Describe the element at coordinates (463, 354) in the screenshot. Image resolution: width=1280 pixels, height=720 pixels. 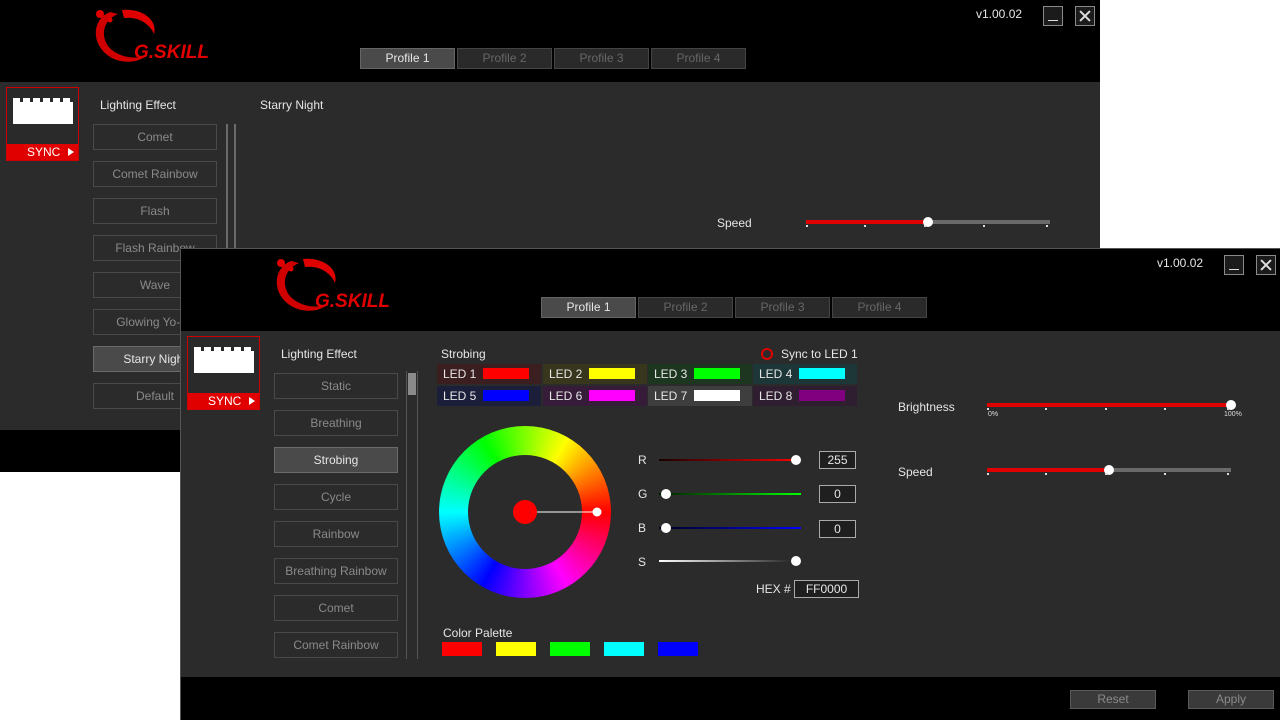
I see `effect-title: Strobing` at that location.